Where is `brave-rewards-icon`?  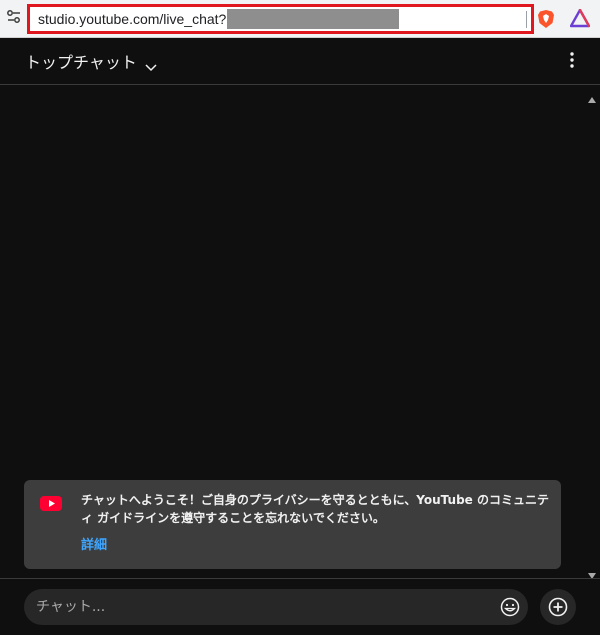
brave-rewards-icon is located at coordinates (580, 18).